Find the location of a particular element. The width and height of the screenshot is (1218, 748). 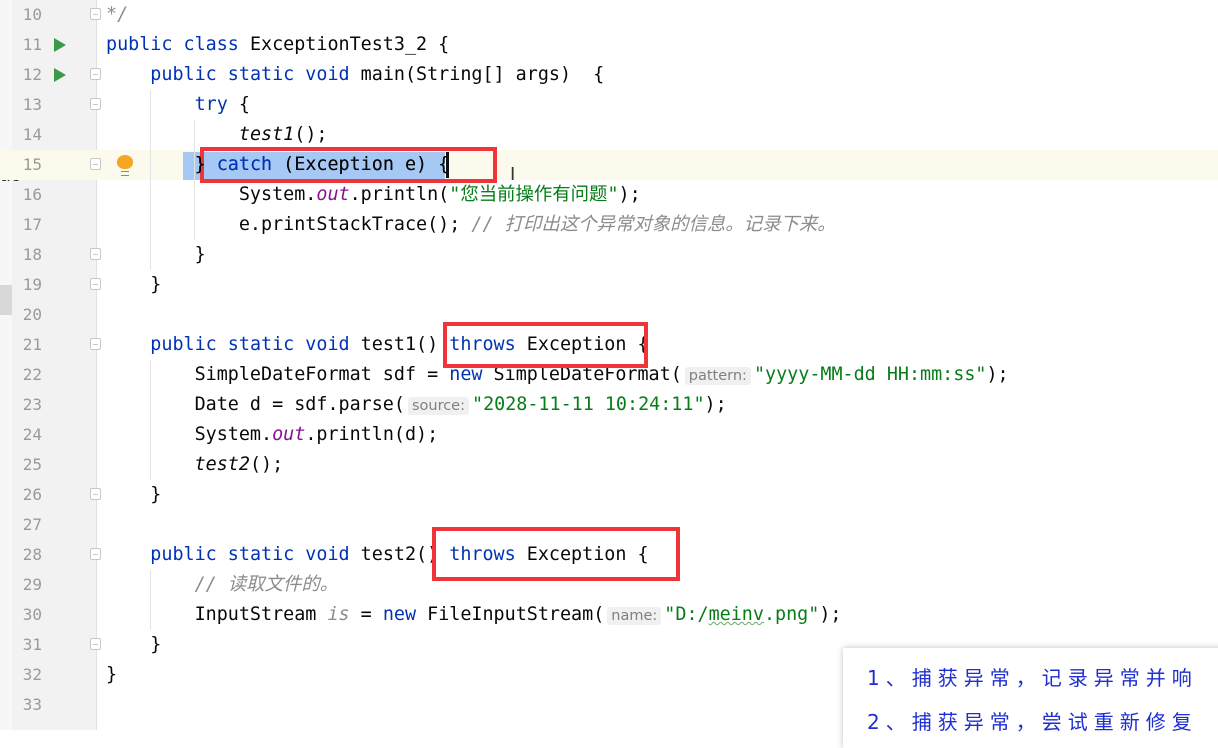

parameter-hint: source: is located at coordinates (438, 406).